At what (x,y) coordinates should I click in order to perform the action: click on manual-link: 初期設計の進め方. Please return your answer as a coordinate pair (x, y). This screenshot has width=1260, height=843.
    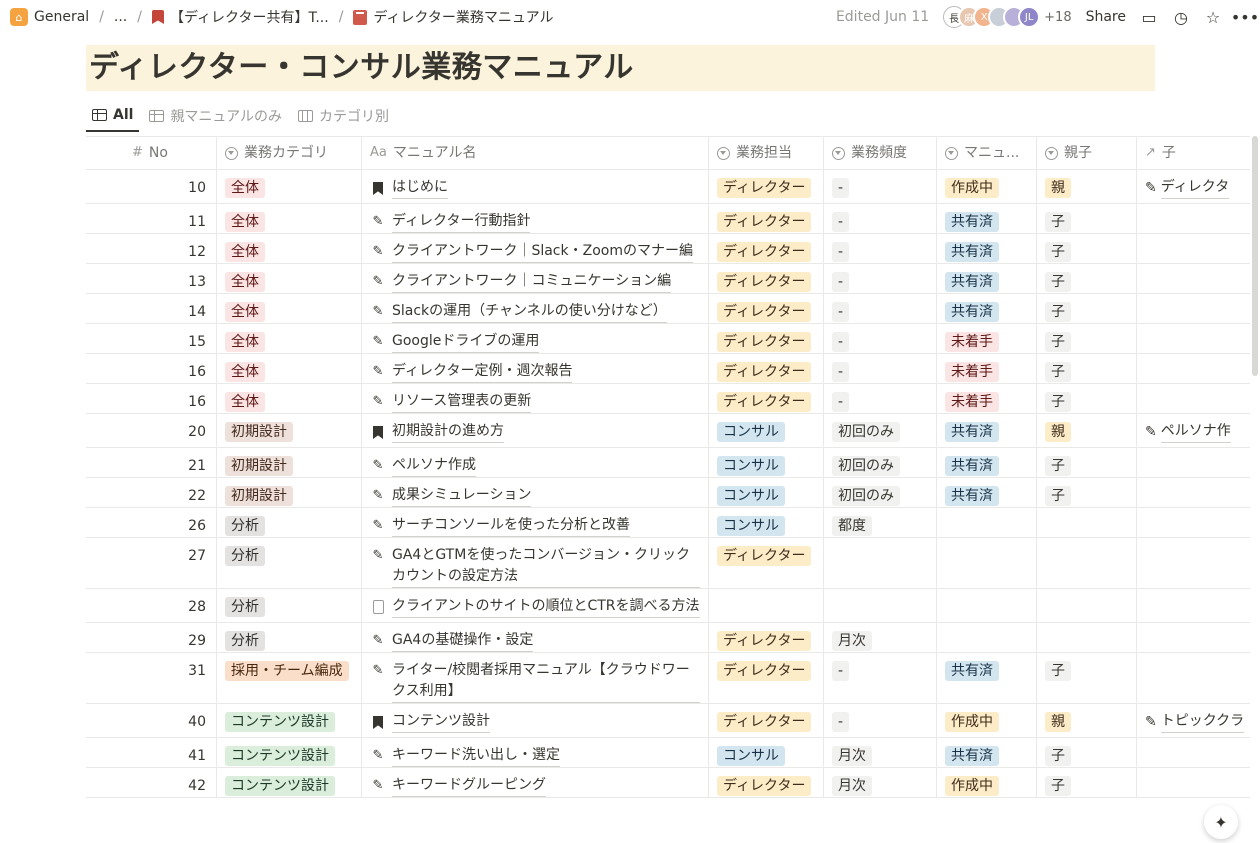
    Looking at the image, I should click on (535, 434).